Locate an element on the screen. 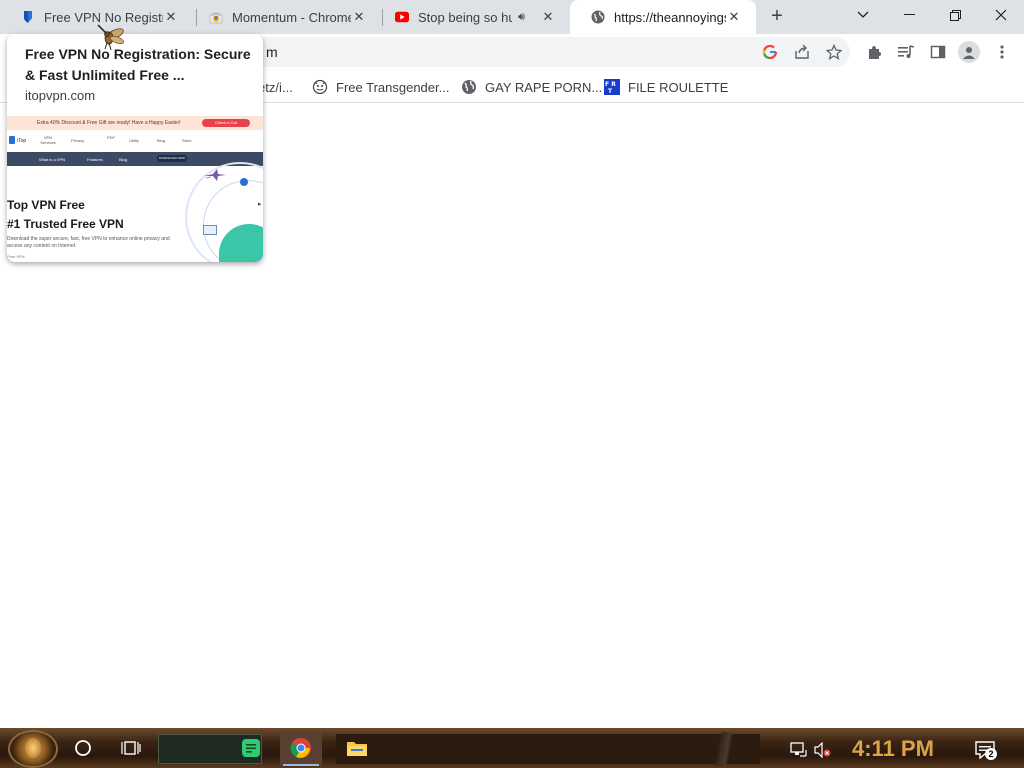 The image size is (1024, 768). notes-app-icon is located at coordinates (251, 748).